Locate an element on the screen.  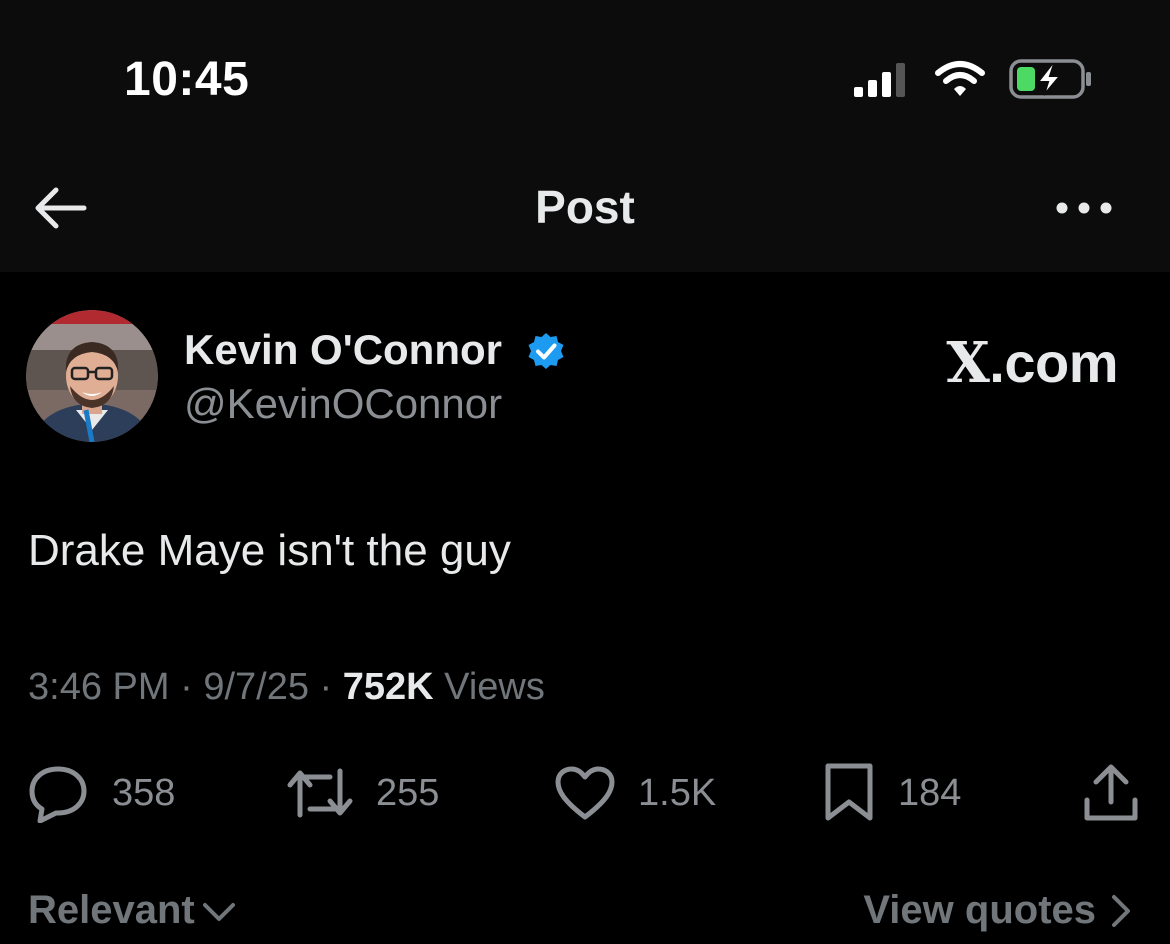
page-title: Post is located at coordinates (585, 207).